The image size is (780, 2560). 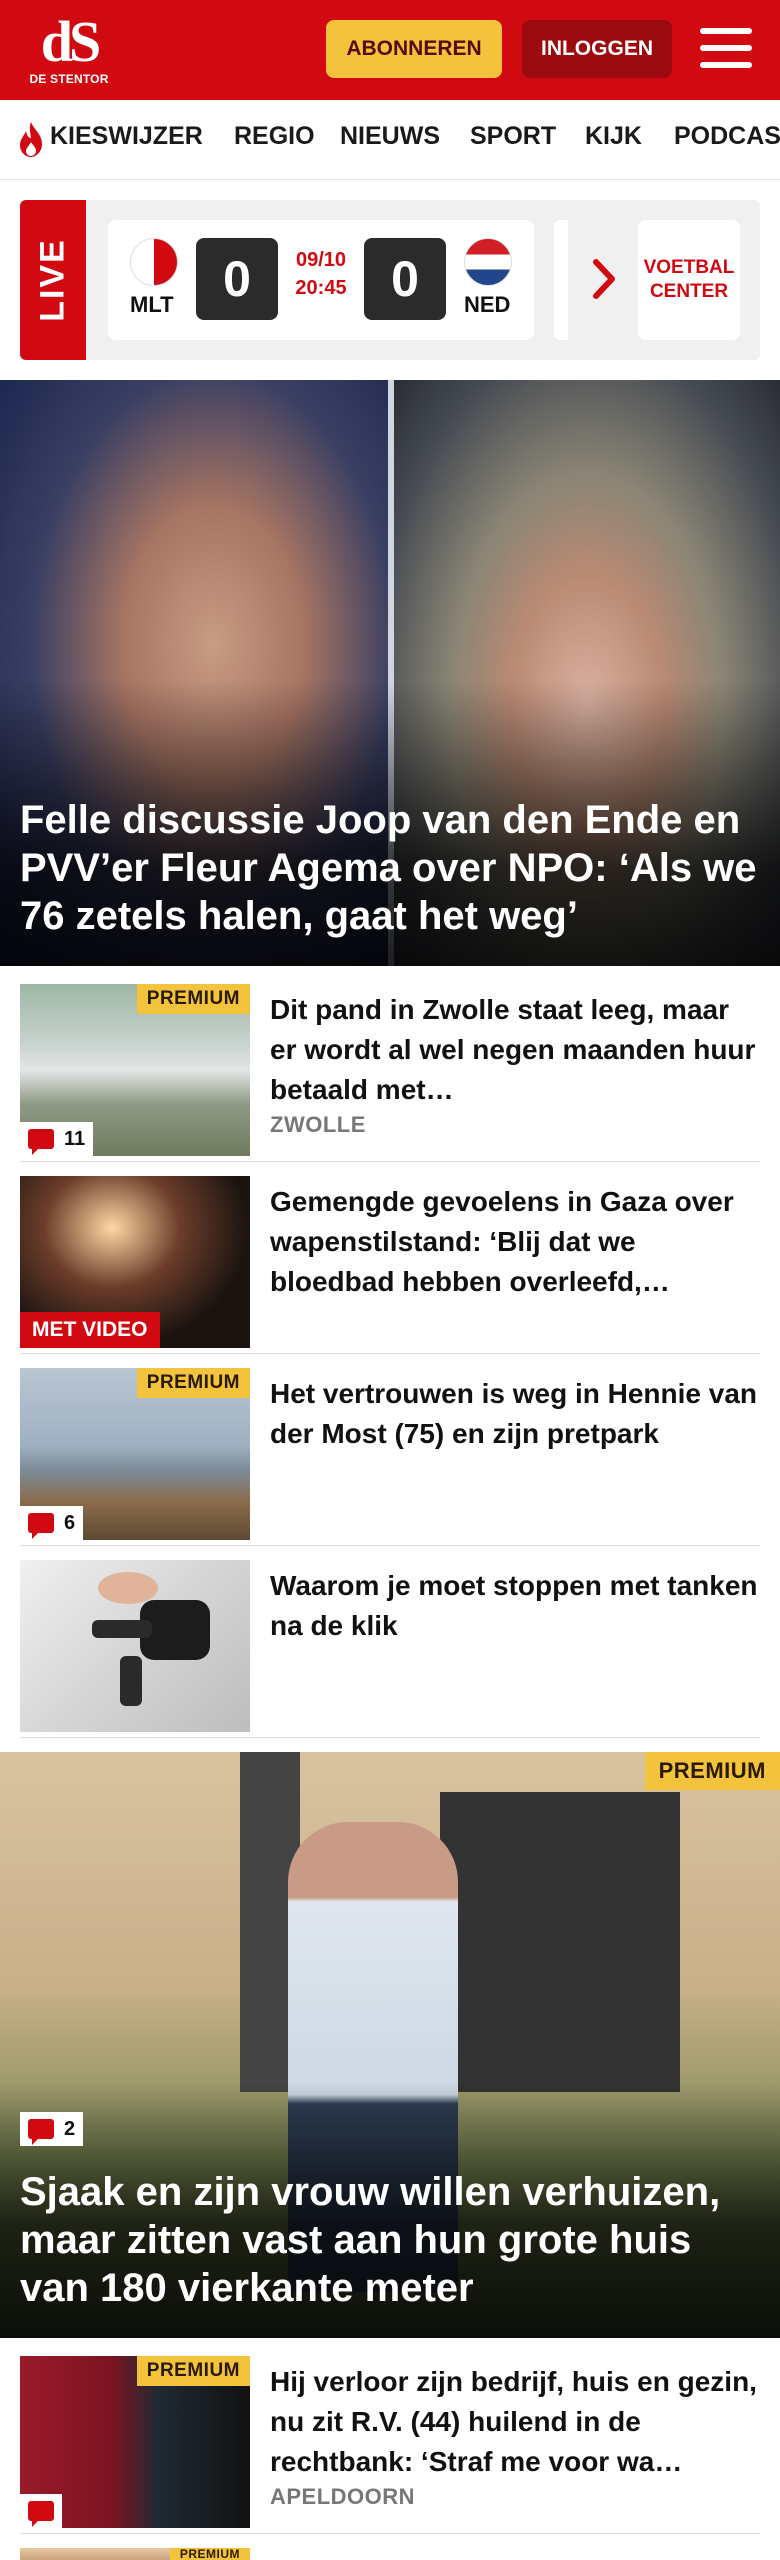 What do you see at coordinates (613, 136) in the screenshot?
I see `nav-item-kijk: KIJK` at bounding box center [613, 136].